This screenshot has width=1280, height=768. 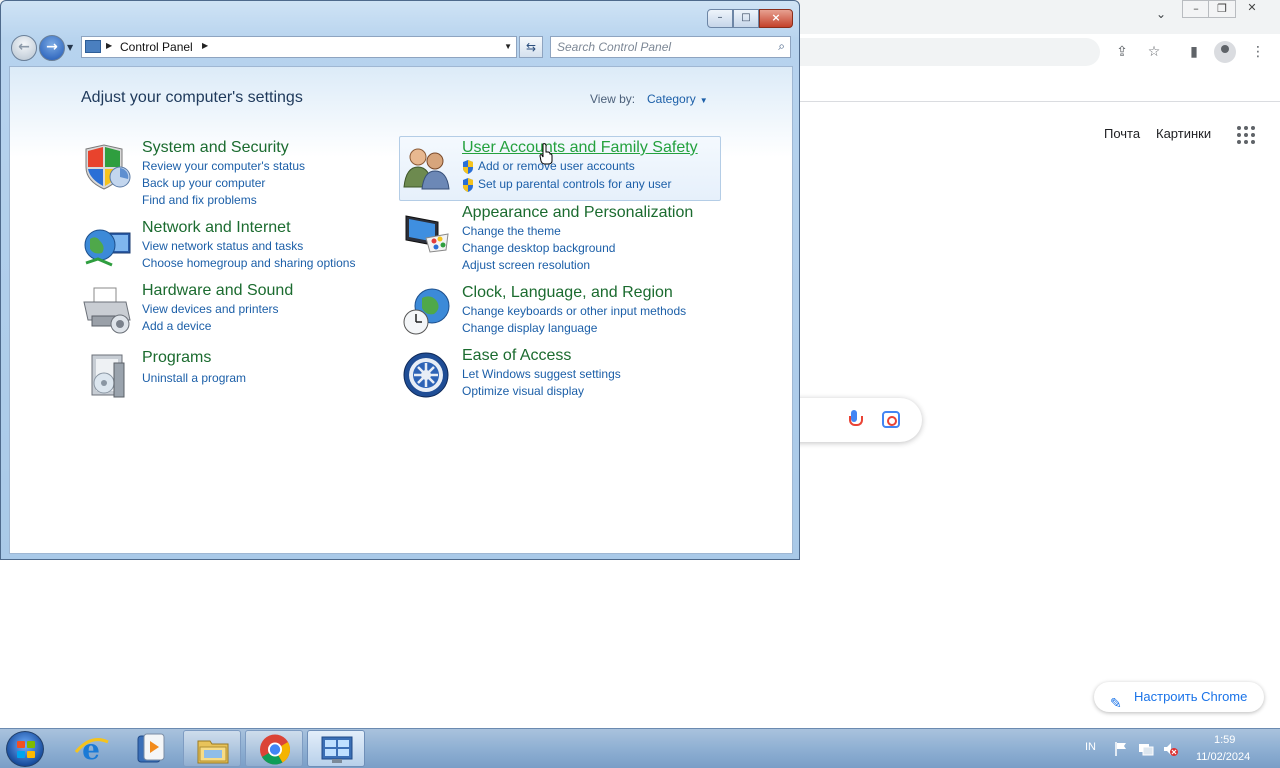 I want to click on link-display-language: Change display language, so click(x=529, y=328).